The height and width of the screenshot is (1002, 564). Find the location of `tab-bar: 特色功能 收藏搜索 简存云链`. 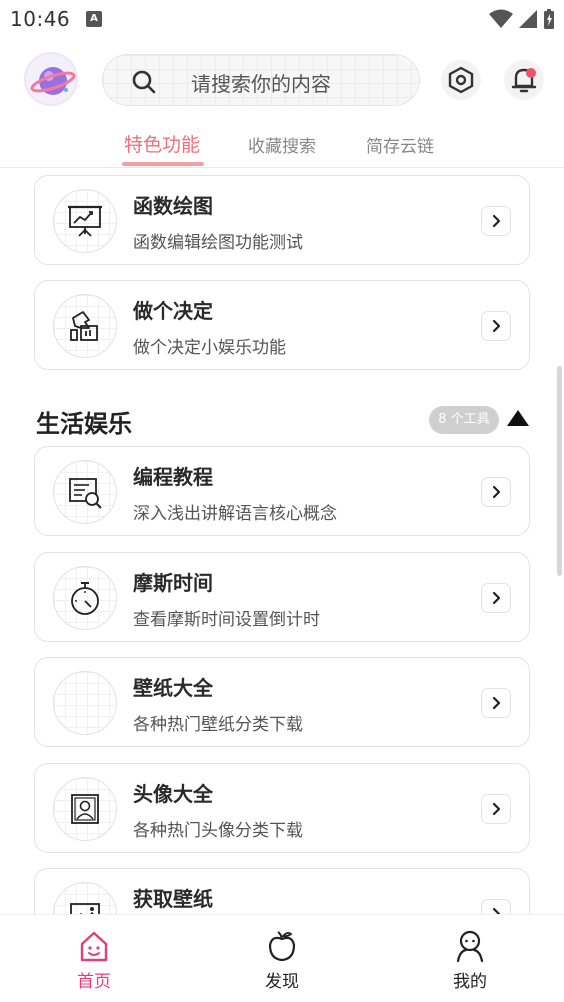

tab-bar: 特色功能 收藏搜索 简存云链 is located at coordinates (282, 145).